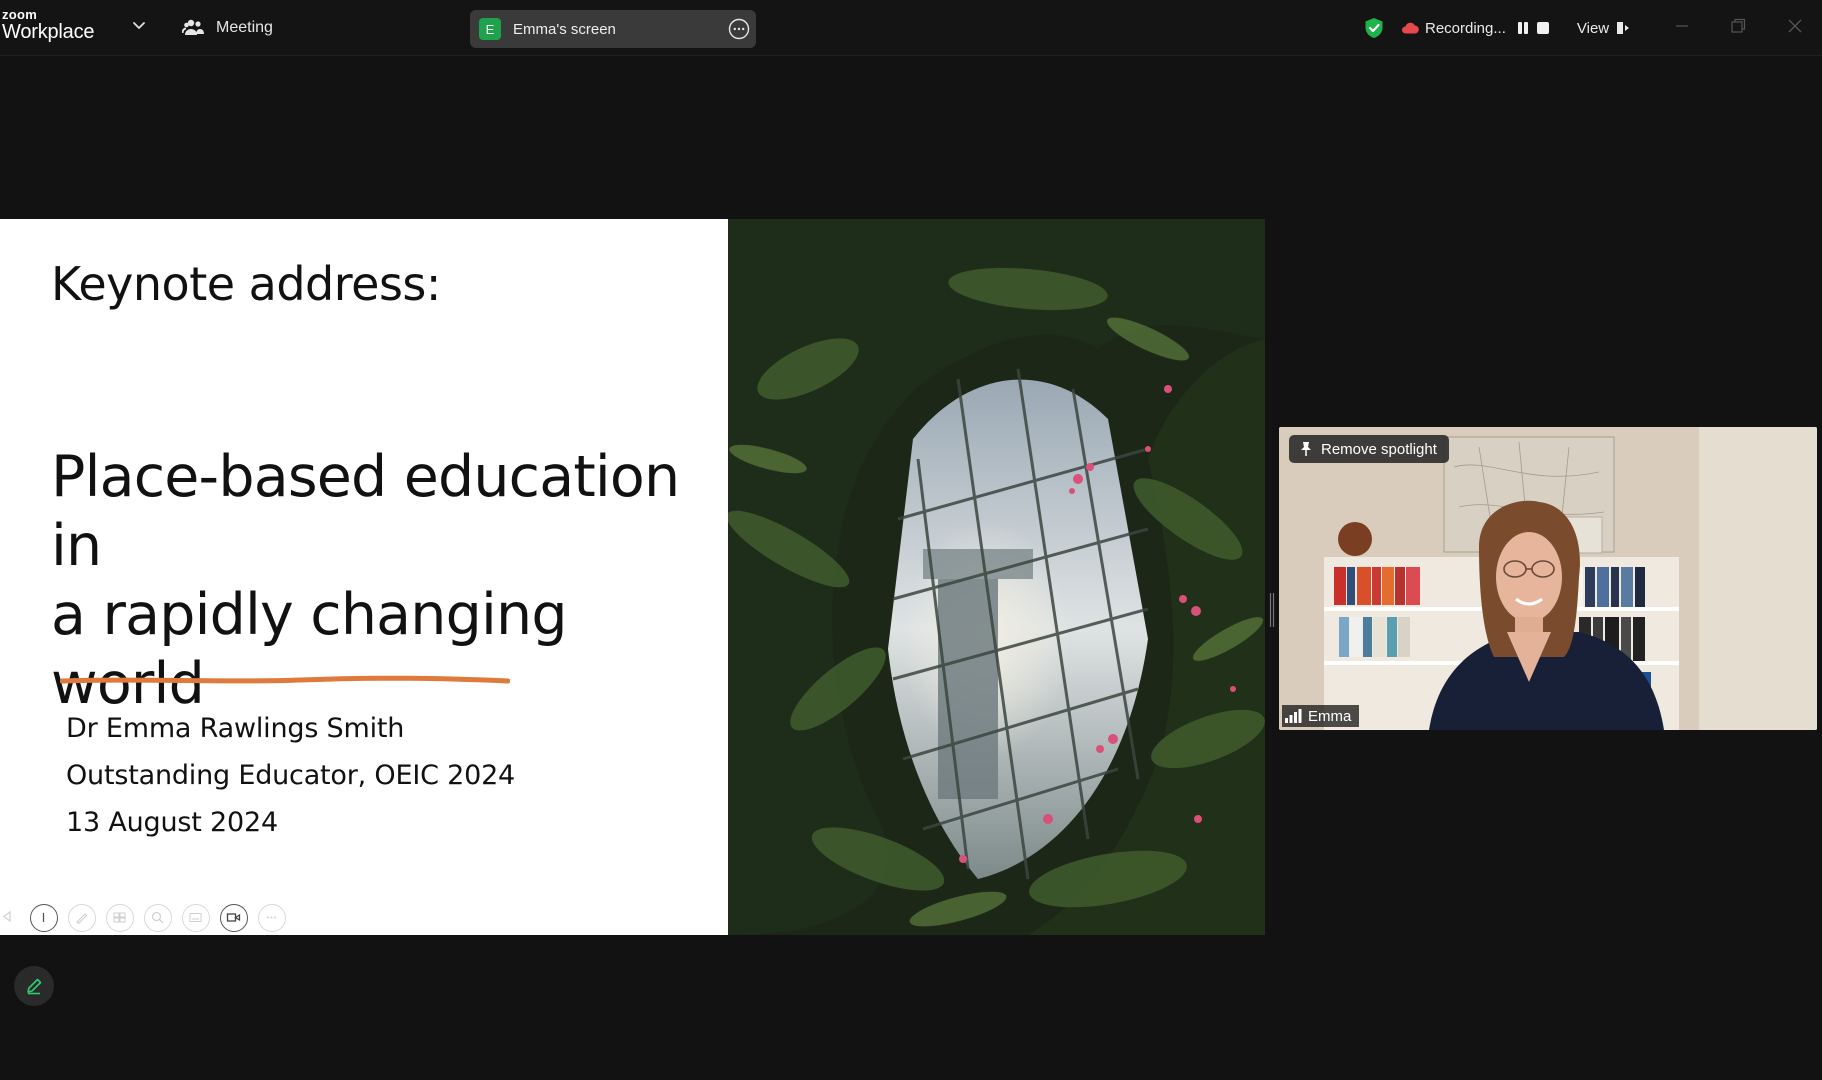 This screenshot has width=1822, height=1080. Describe the element at coordinates (235, 728) in the screenshot. I see `presenter-name: Dr Emma Rawlings Smith` at that location.